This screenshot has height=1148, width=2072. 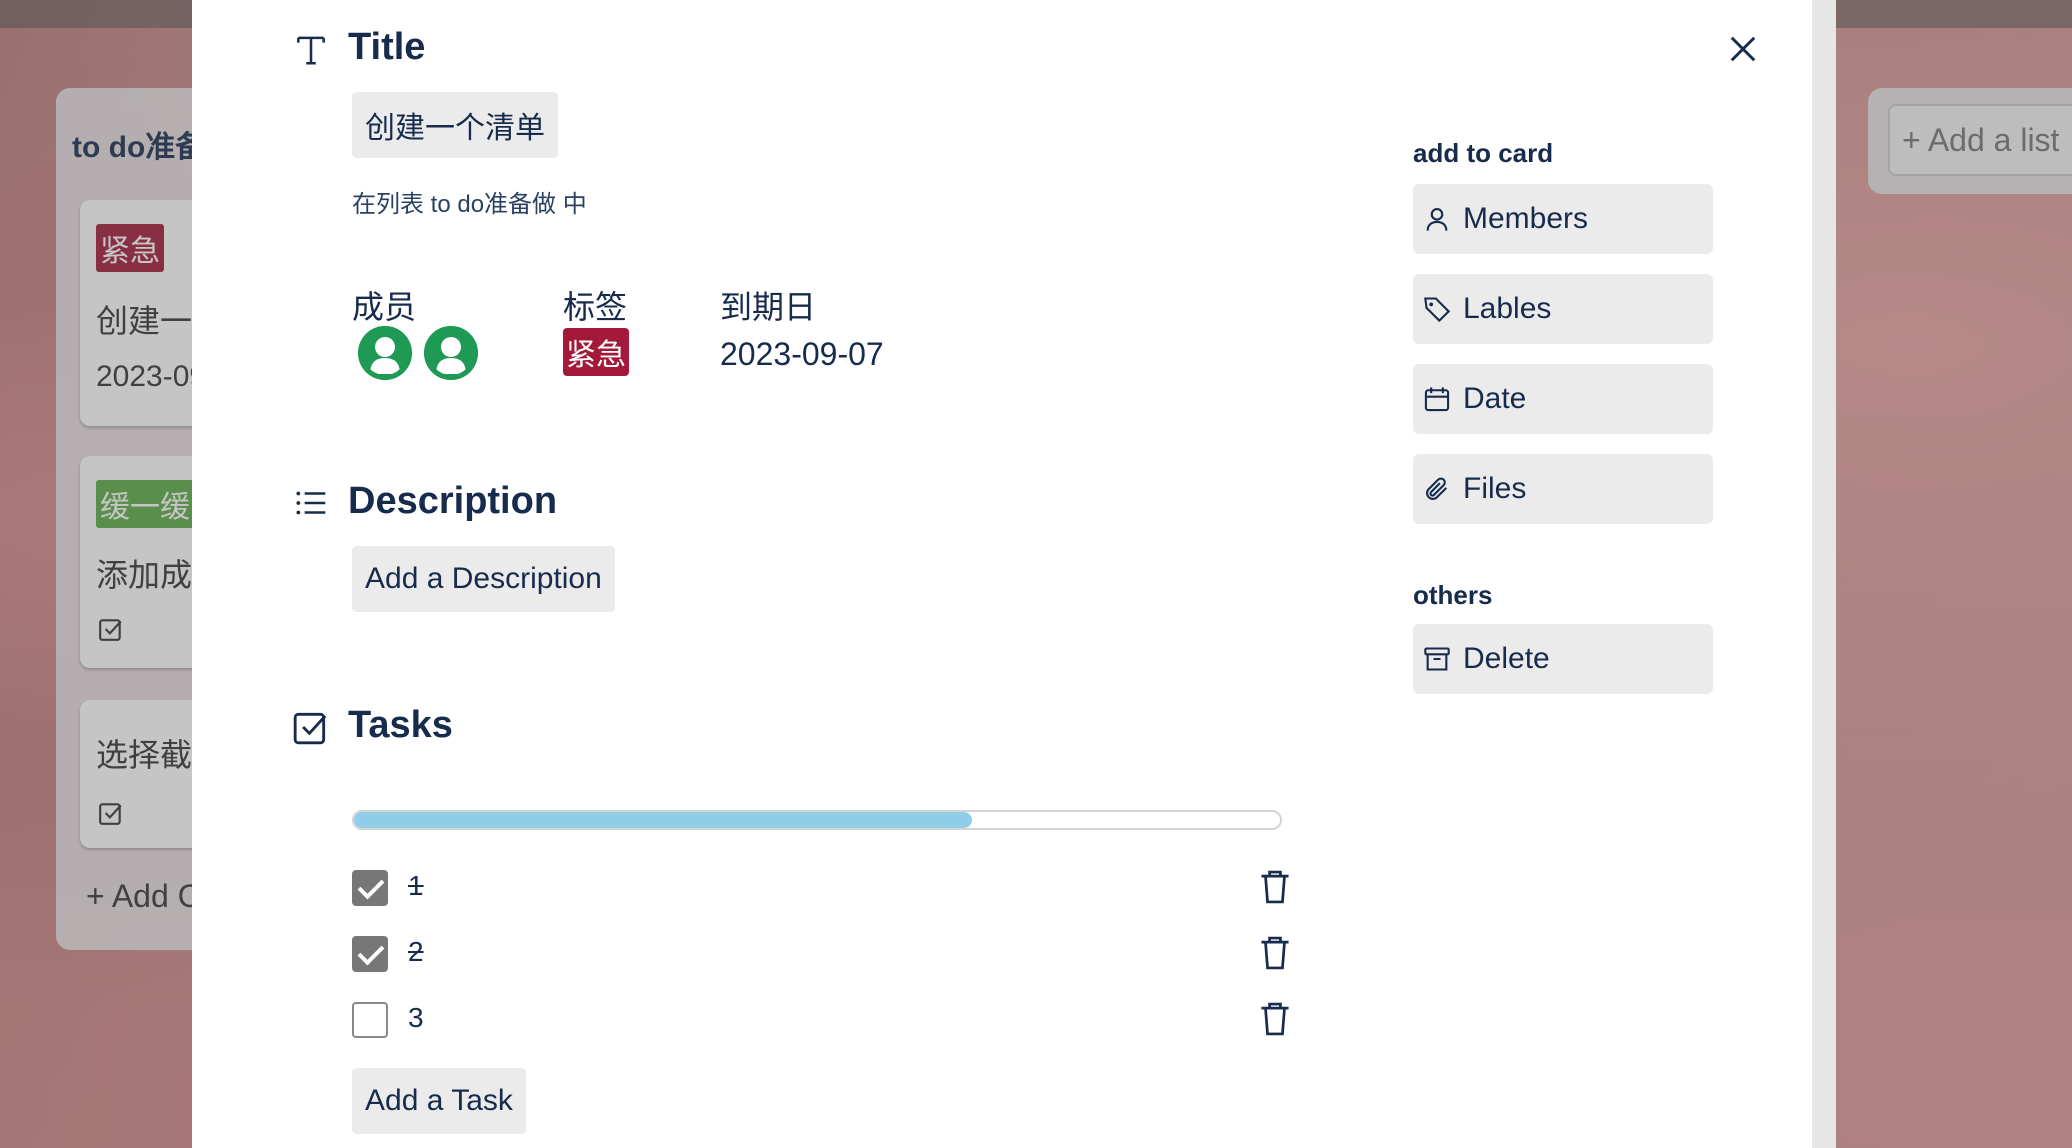 What do you see at coordinates (1437, 310) in the screenshot?
I see `tag-icon` at bounding box center [1437, 310].